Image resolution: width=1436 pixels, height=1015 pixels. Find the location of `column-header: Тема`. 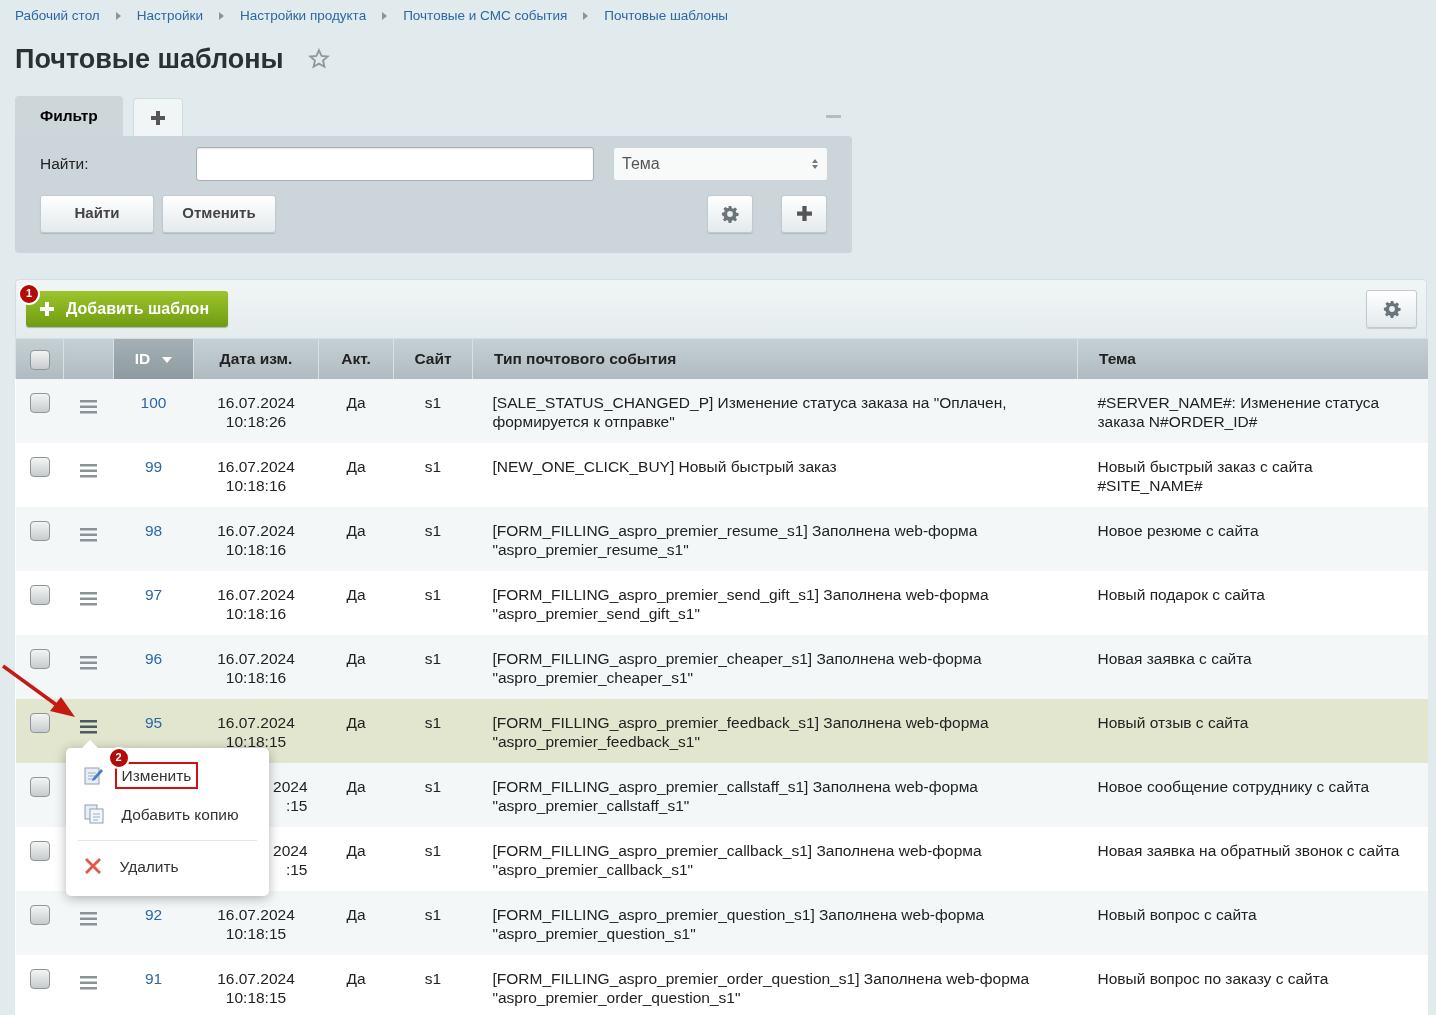

column-header: Тема is located at coordinates (1117, 358).